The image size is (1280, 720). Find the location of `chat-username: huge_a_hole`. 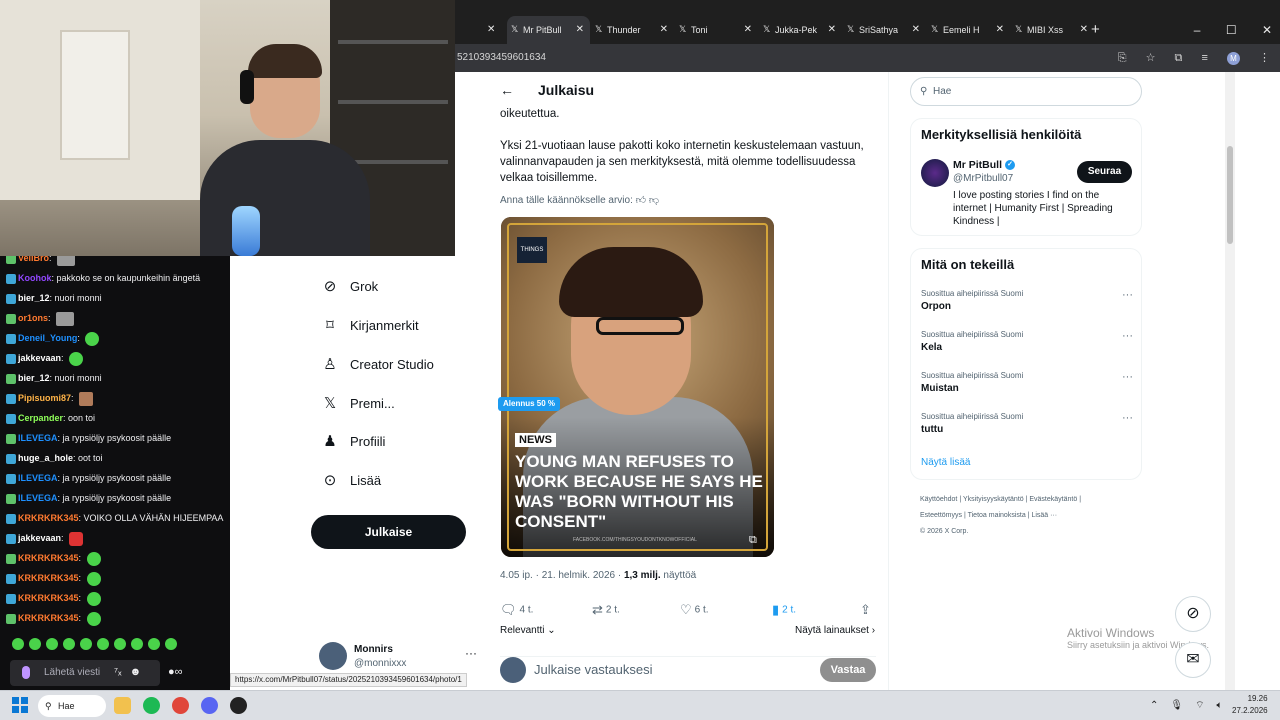

chat-username: huge_a_hole is located at coordinates (45, 458).